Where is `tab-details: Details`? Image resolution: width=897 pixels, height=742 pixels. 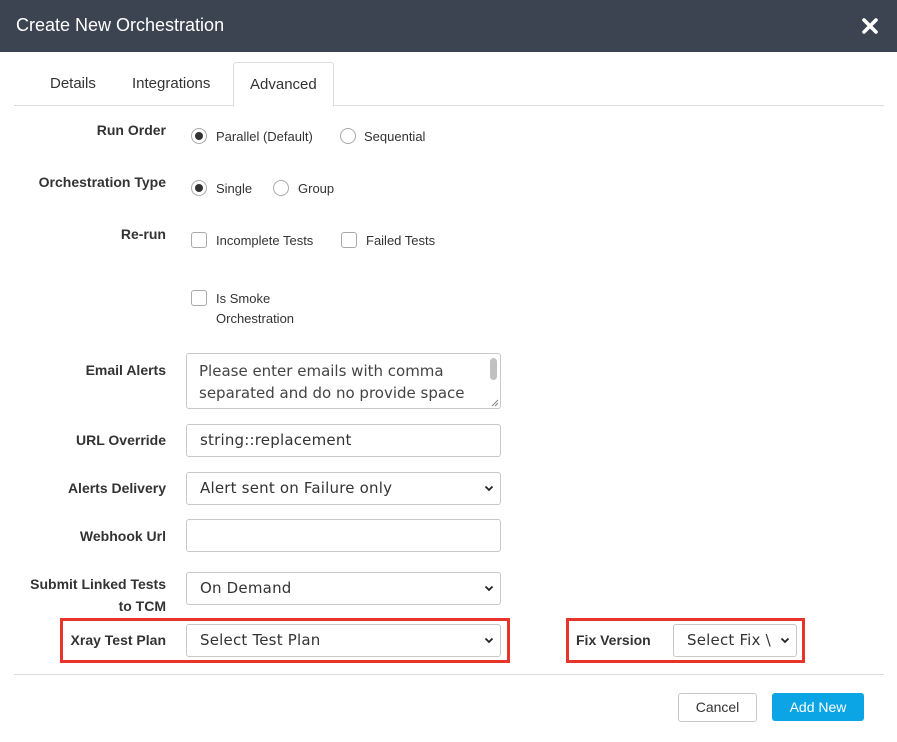 tab-details: Details is located at coordinates (73, 84).